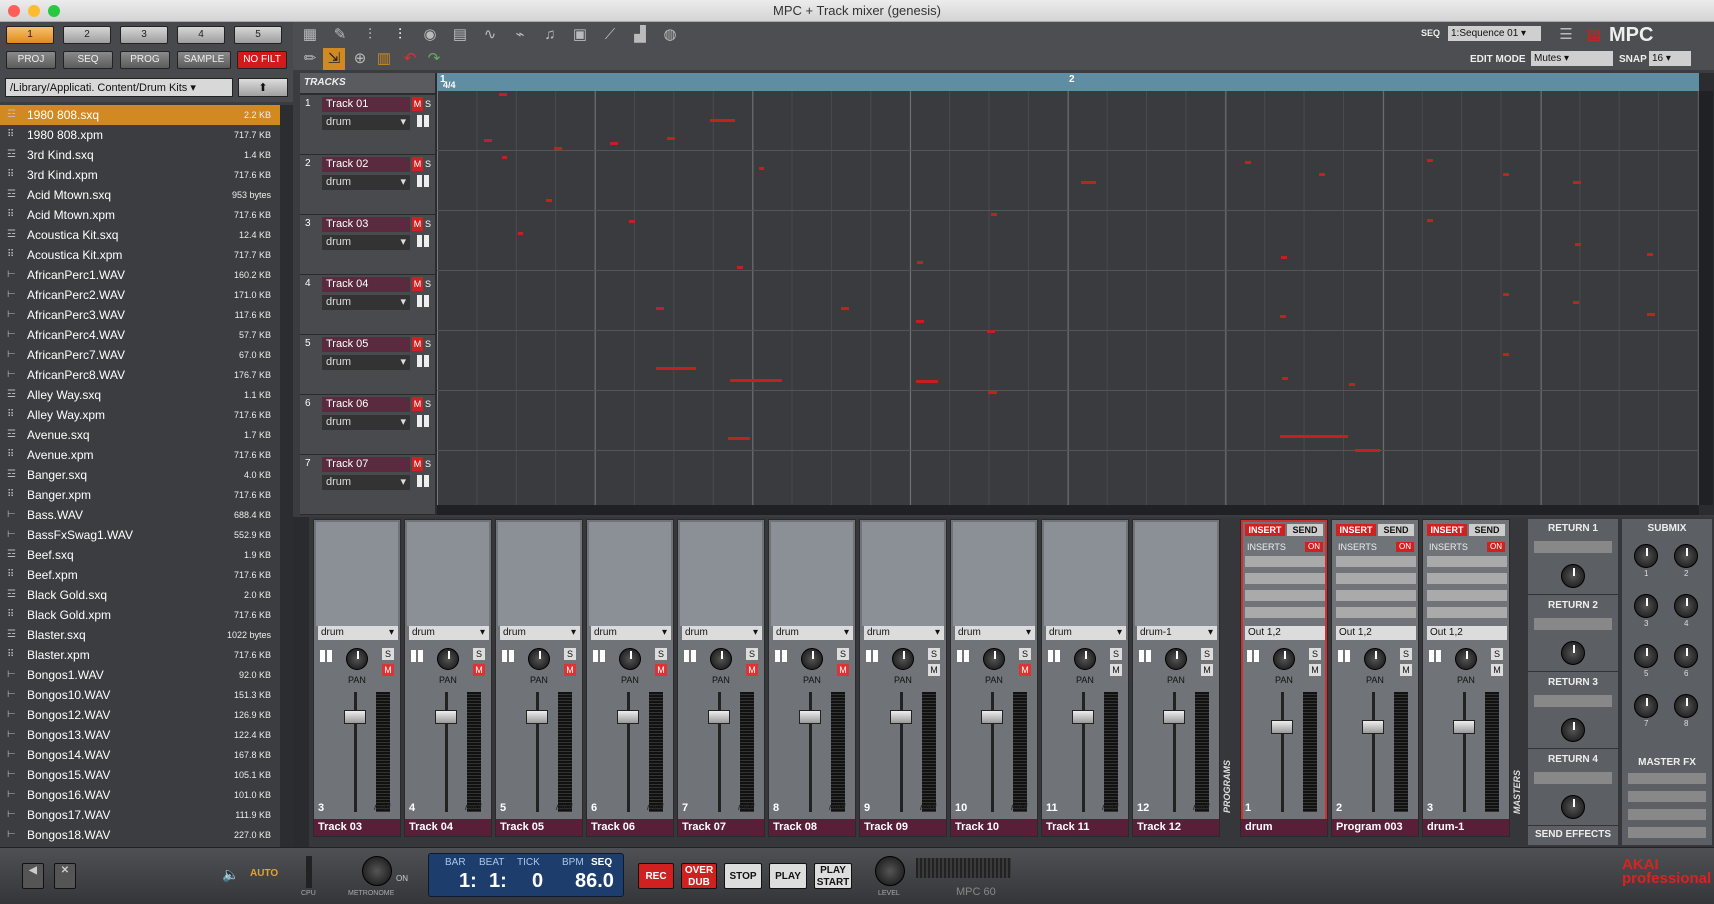 The height and width of the screenshot is (904, 1714). What do you see at coordinates (140, 555) in the screenshot?
I see `file-row: ☲ Beef.sxq 1.9 KB` at bounding box center [140, 555].